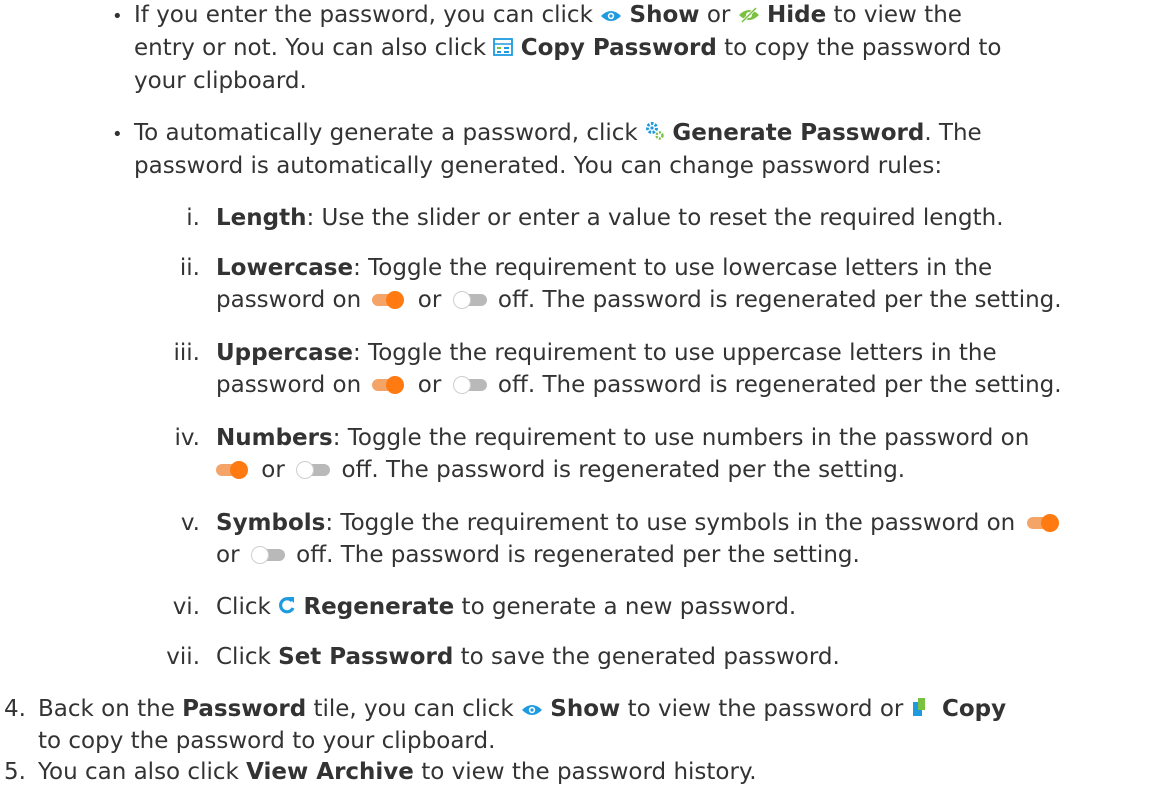  I want to click on roman-numeral: iv., so click(187, 438).